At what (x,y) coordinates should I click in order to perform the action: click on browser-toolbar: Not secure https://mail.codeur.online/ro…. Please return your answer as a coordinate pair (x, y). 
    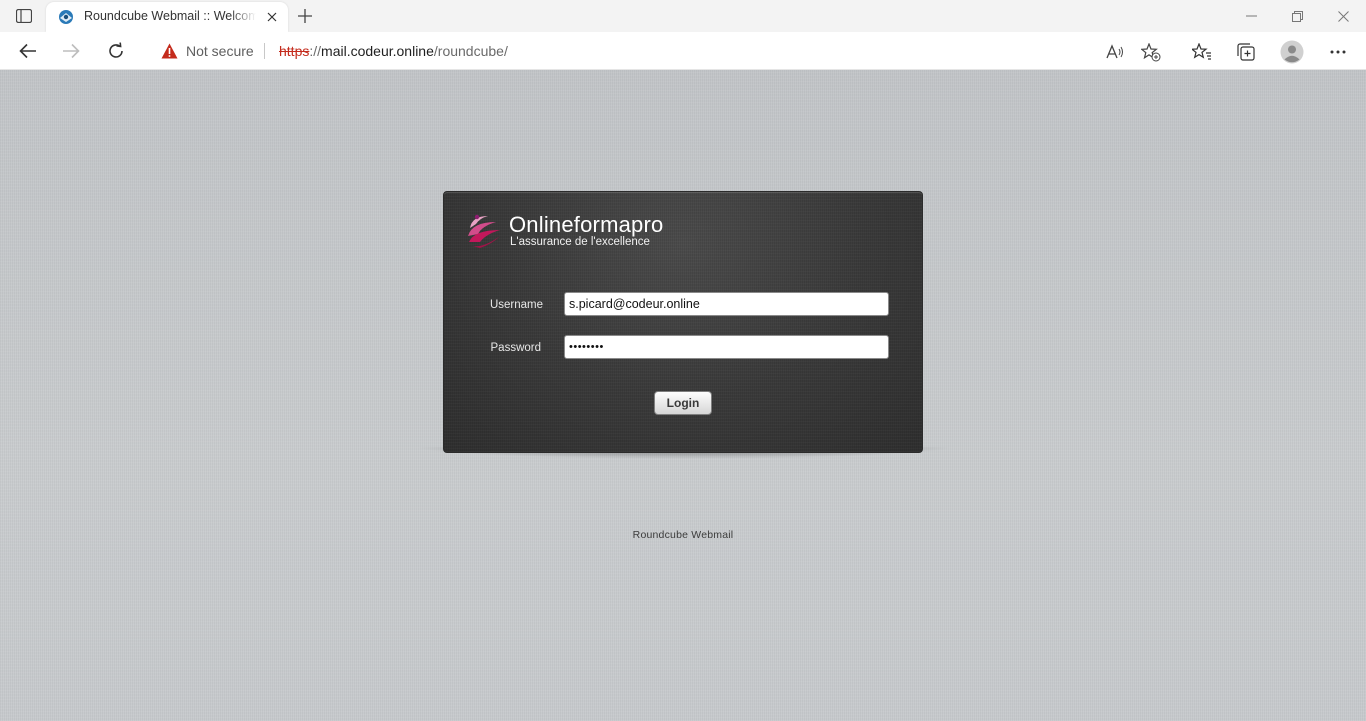
    Looking at the image, I should click on (683, 51).